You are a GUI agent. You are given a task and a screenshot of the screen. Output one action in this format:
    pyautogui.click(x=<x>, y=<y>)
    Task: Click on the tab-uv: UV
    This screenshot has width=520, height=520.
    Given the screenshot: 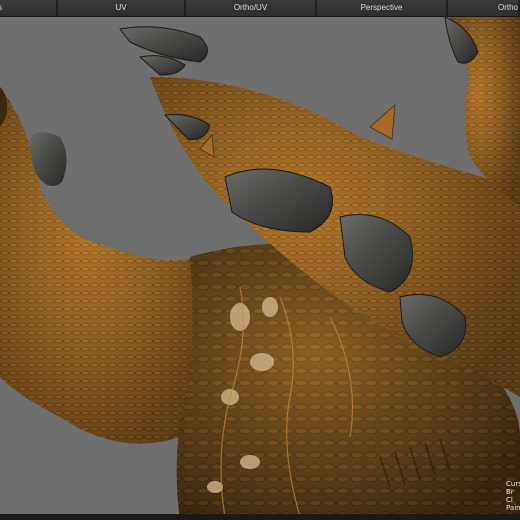 What is the action you would take?
    pyautogui.click(x=122, y=8)
    